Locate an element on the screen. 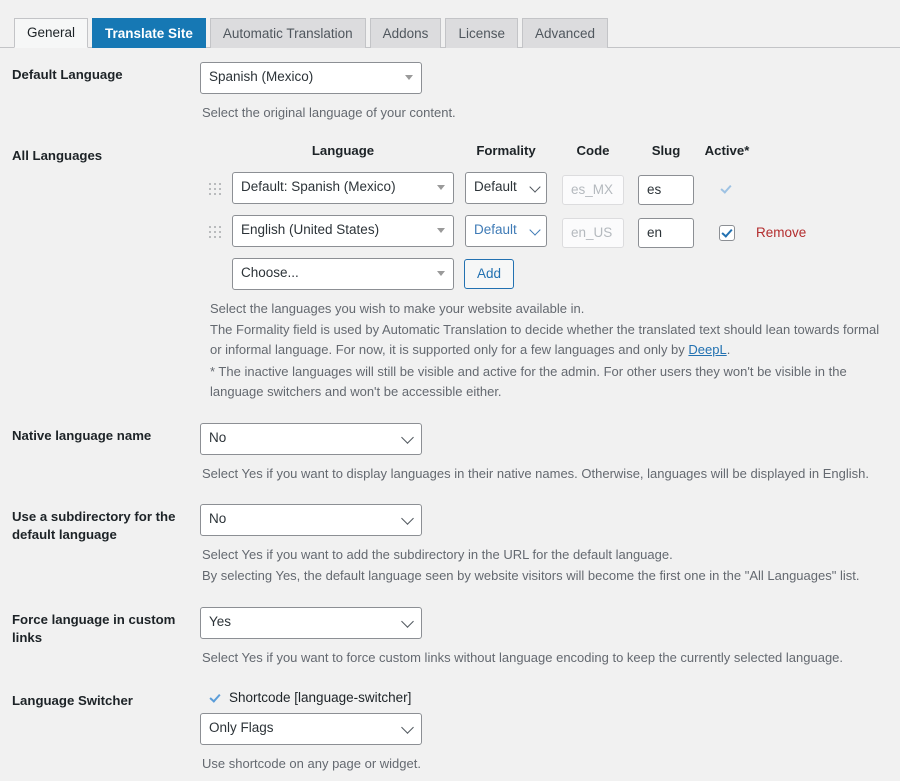  tab-general: General is located at coordinates (51, 33).